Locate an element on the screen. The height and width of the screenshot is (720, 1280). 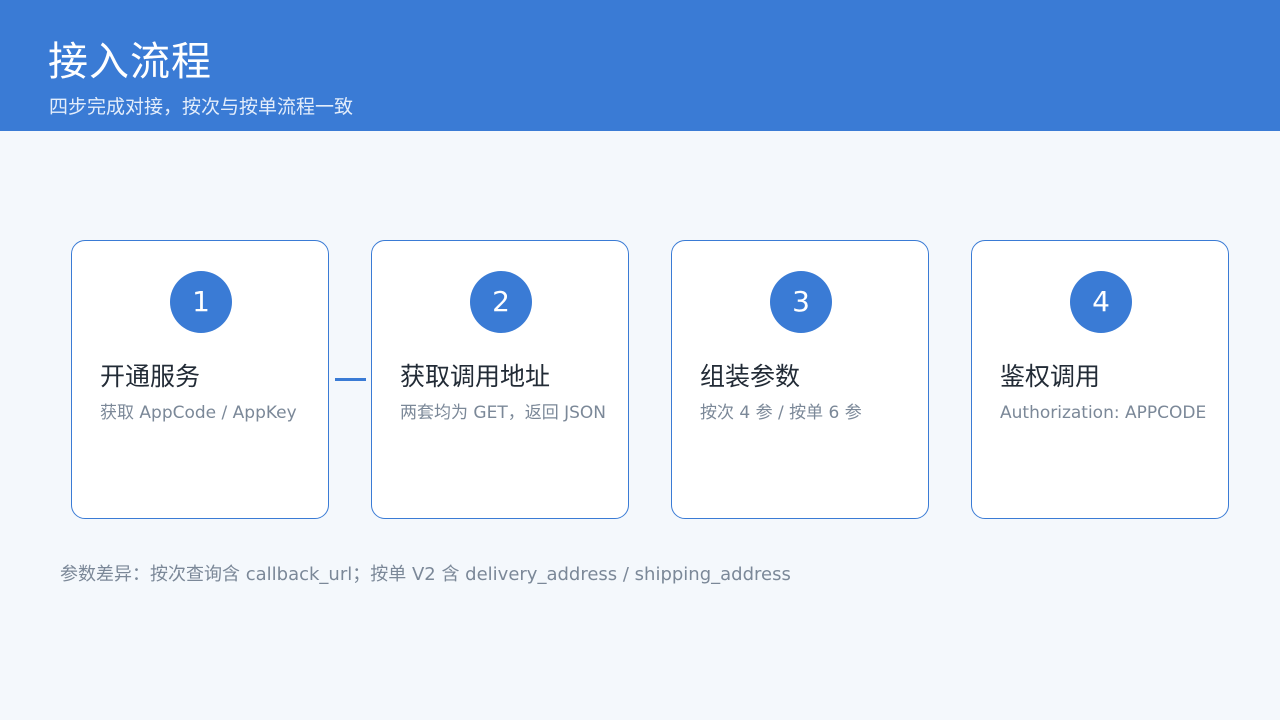
step-card-2: 2 获取调用地址 两套均为 GET，返回 JSON is located at coordinates (500, 379).